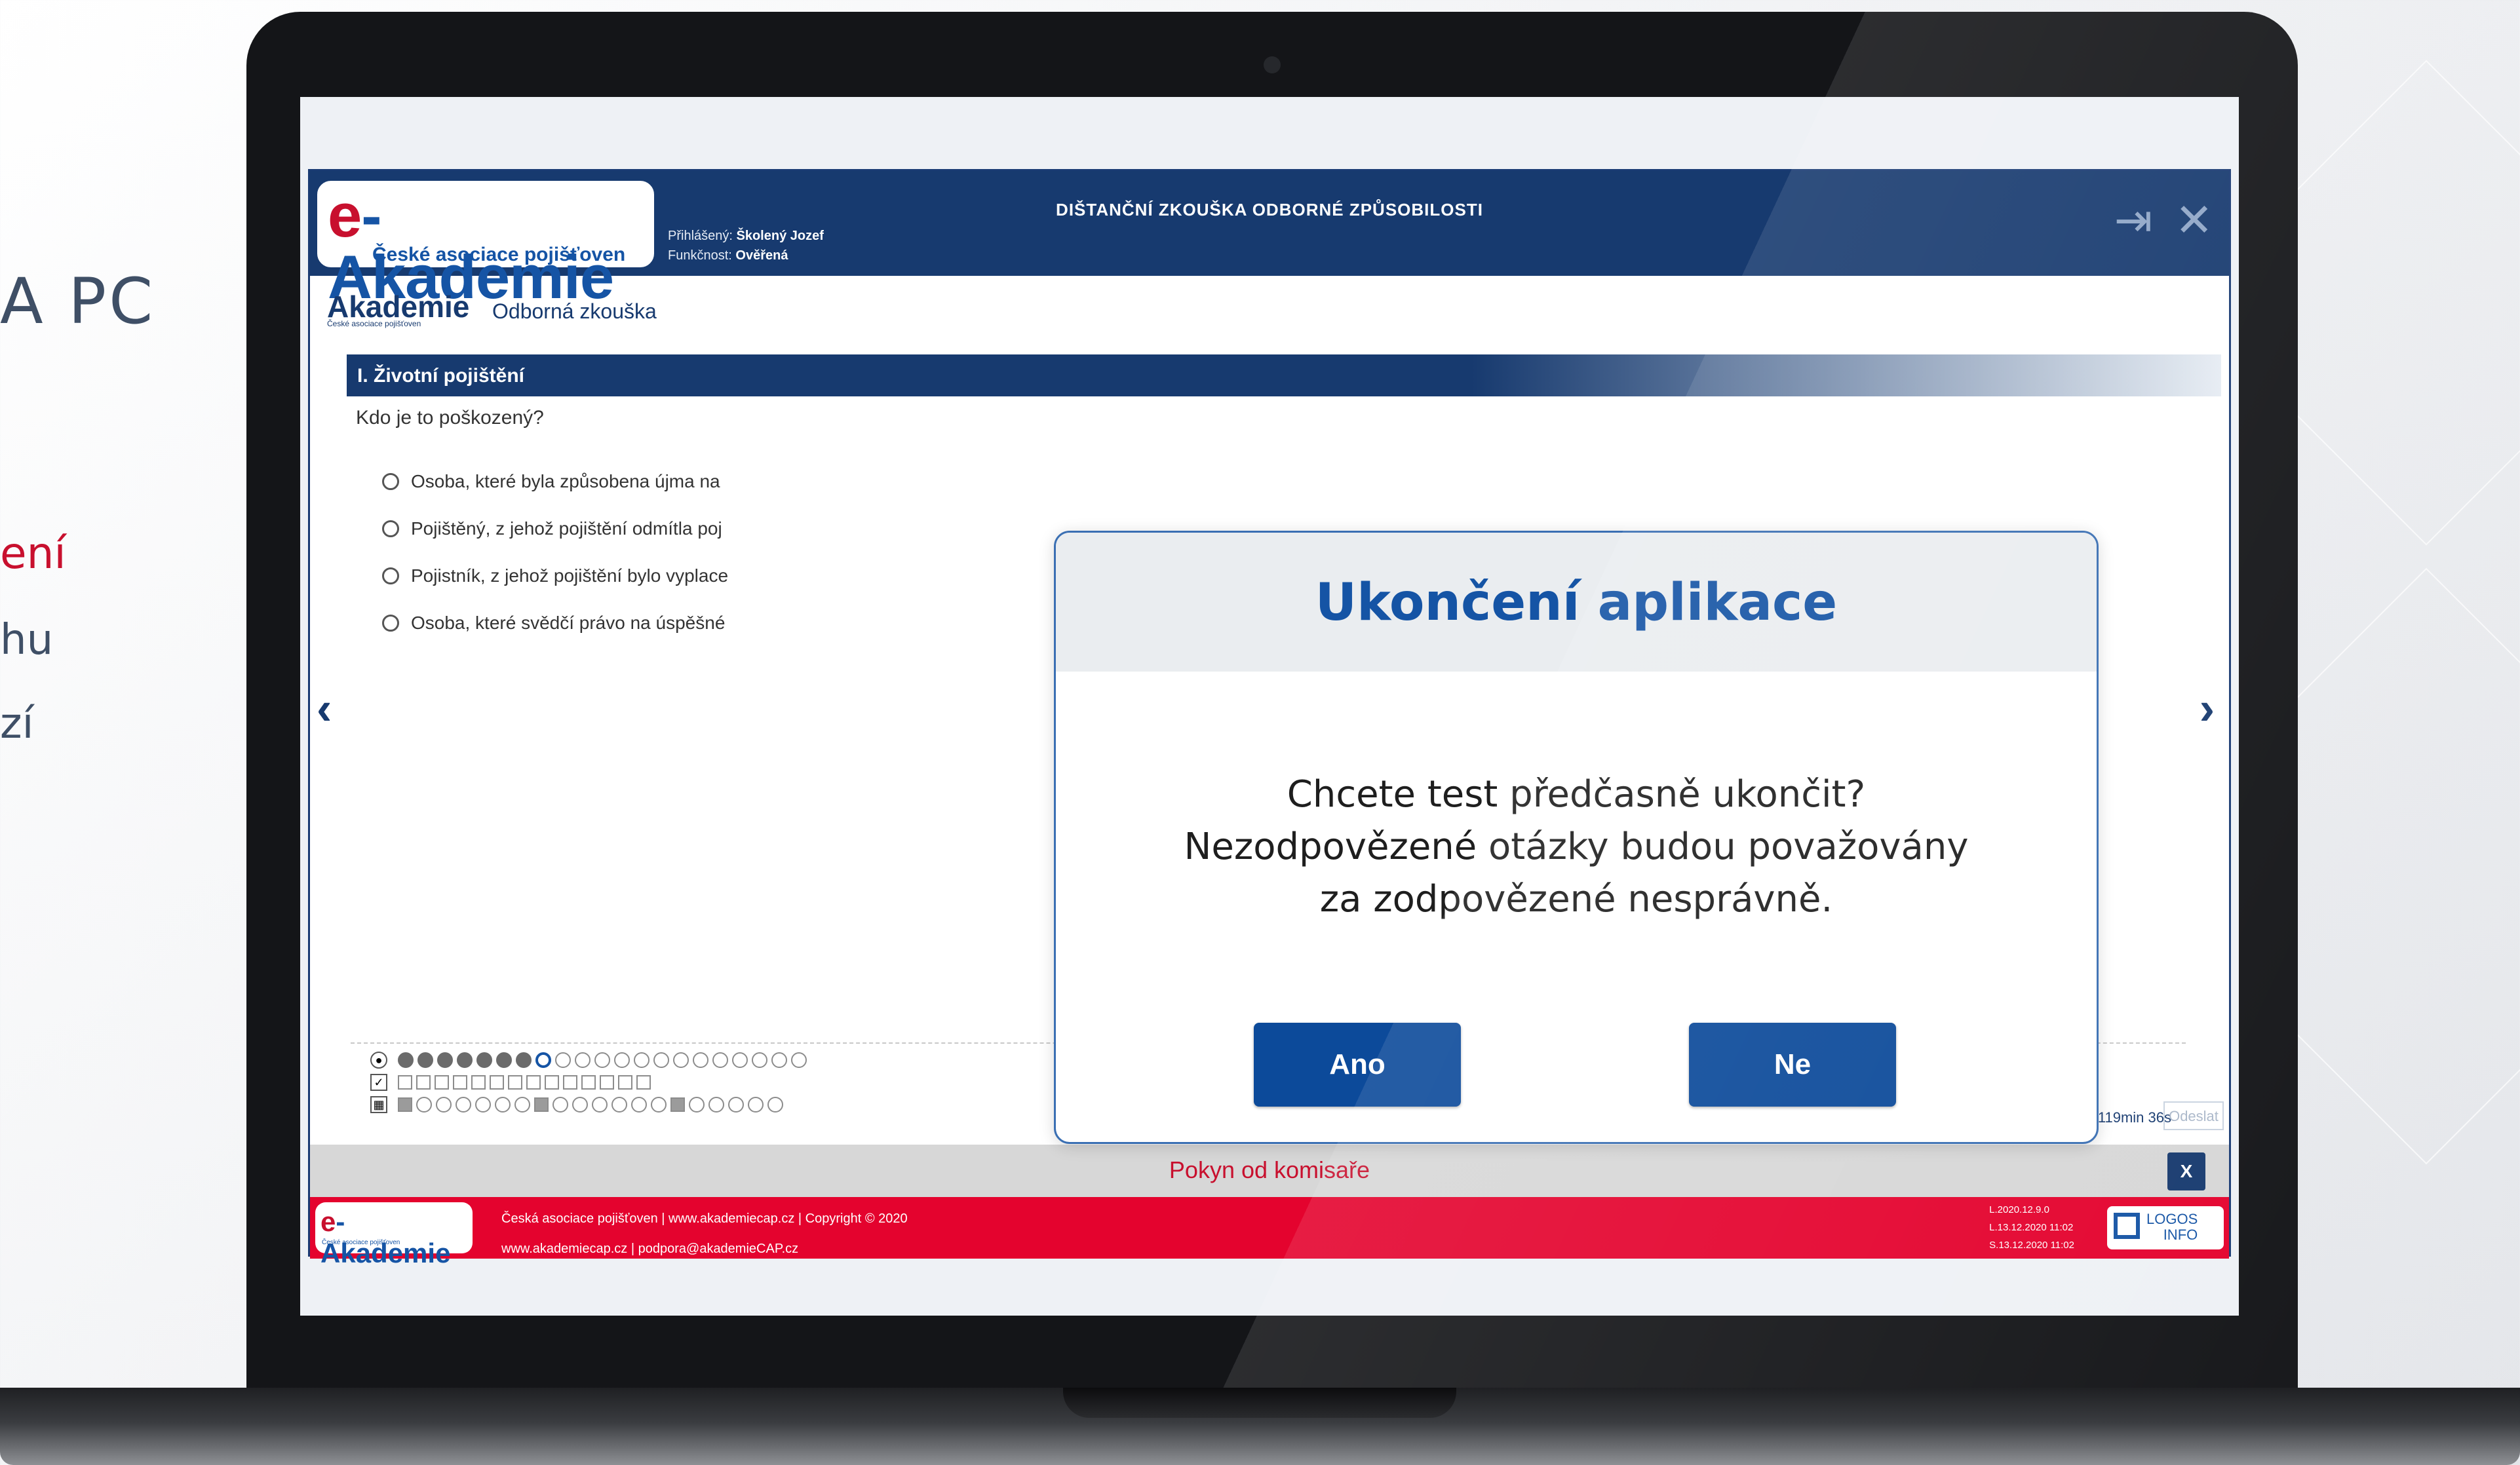 This screenshot has height=1465, width=2520. What do you see at coordinates (1792, 1065) in the screenshot?
I see `no-button: Ne` at bounding box center [1792, 1065].